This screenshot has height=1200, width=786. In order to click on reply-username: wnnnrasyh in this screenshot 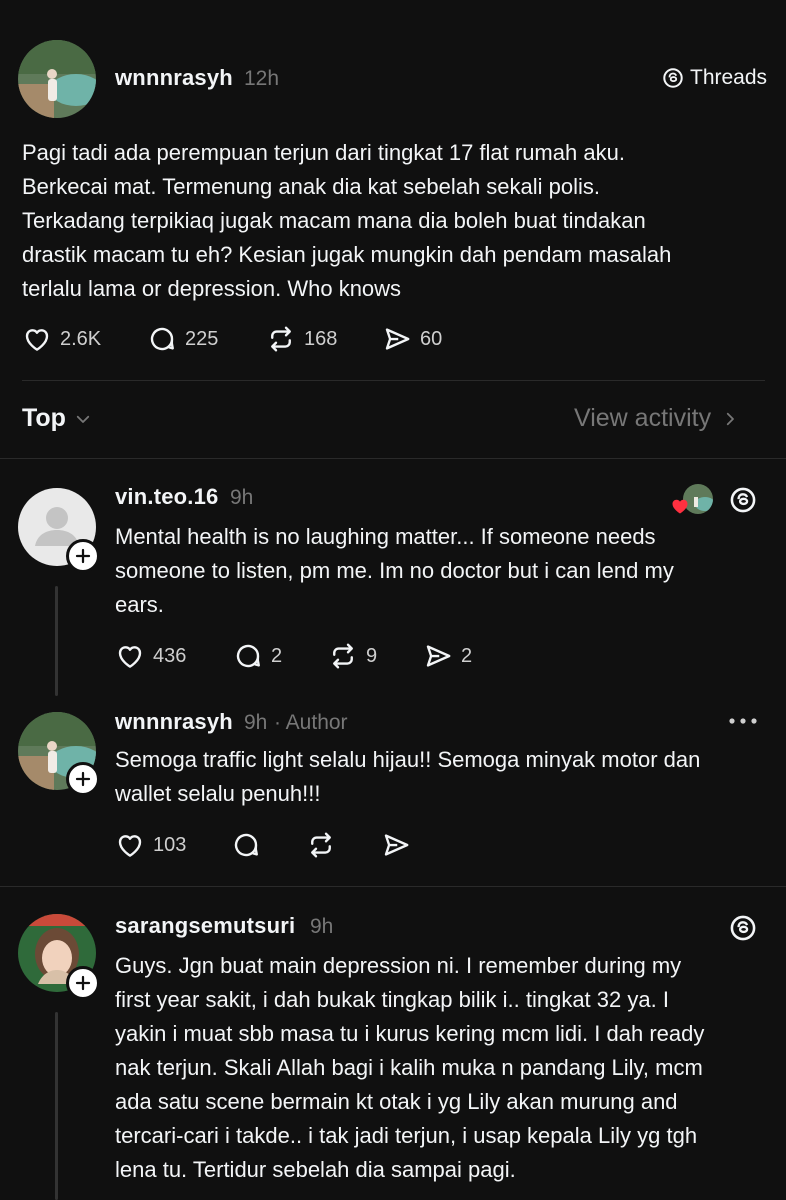, I will do `click(174, 722)`.